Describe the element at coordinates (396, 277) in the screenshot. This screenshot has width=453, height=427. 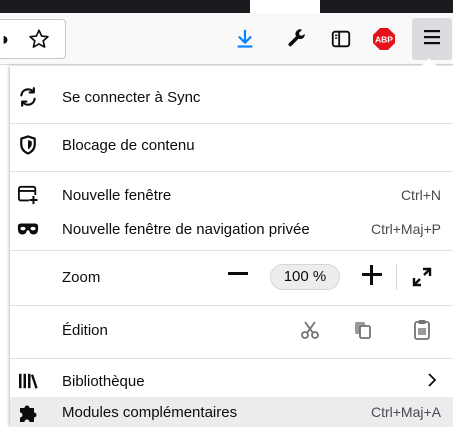
I see `zoom-divider` at that location.